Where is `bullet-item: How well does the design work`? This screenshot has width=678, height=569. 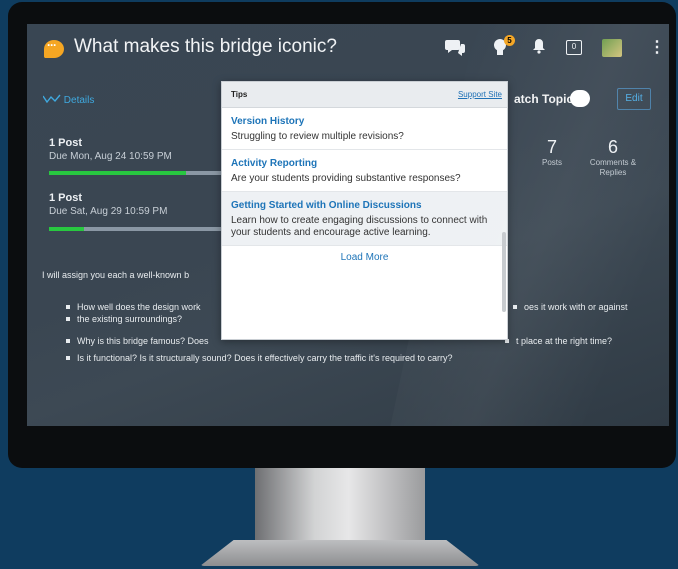
bullet-item: How well does the design work is located at coordinates (133, 307).